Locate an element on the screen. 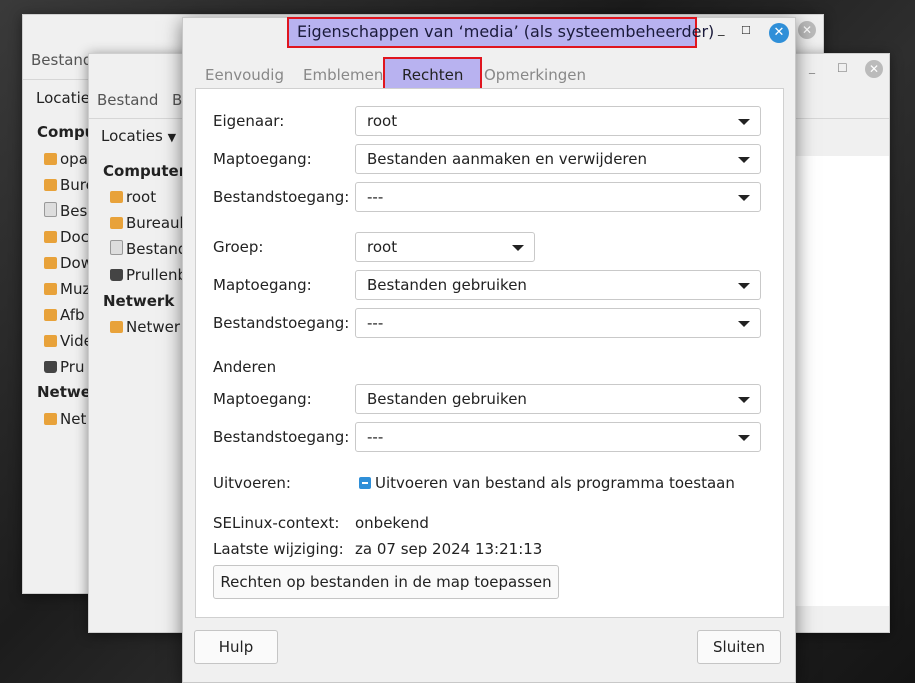 This screenshot has height=683, width=915. bg2-sidebar-item: root is located at coordinates (133, 197).